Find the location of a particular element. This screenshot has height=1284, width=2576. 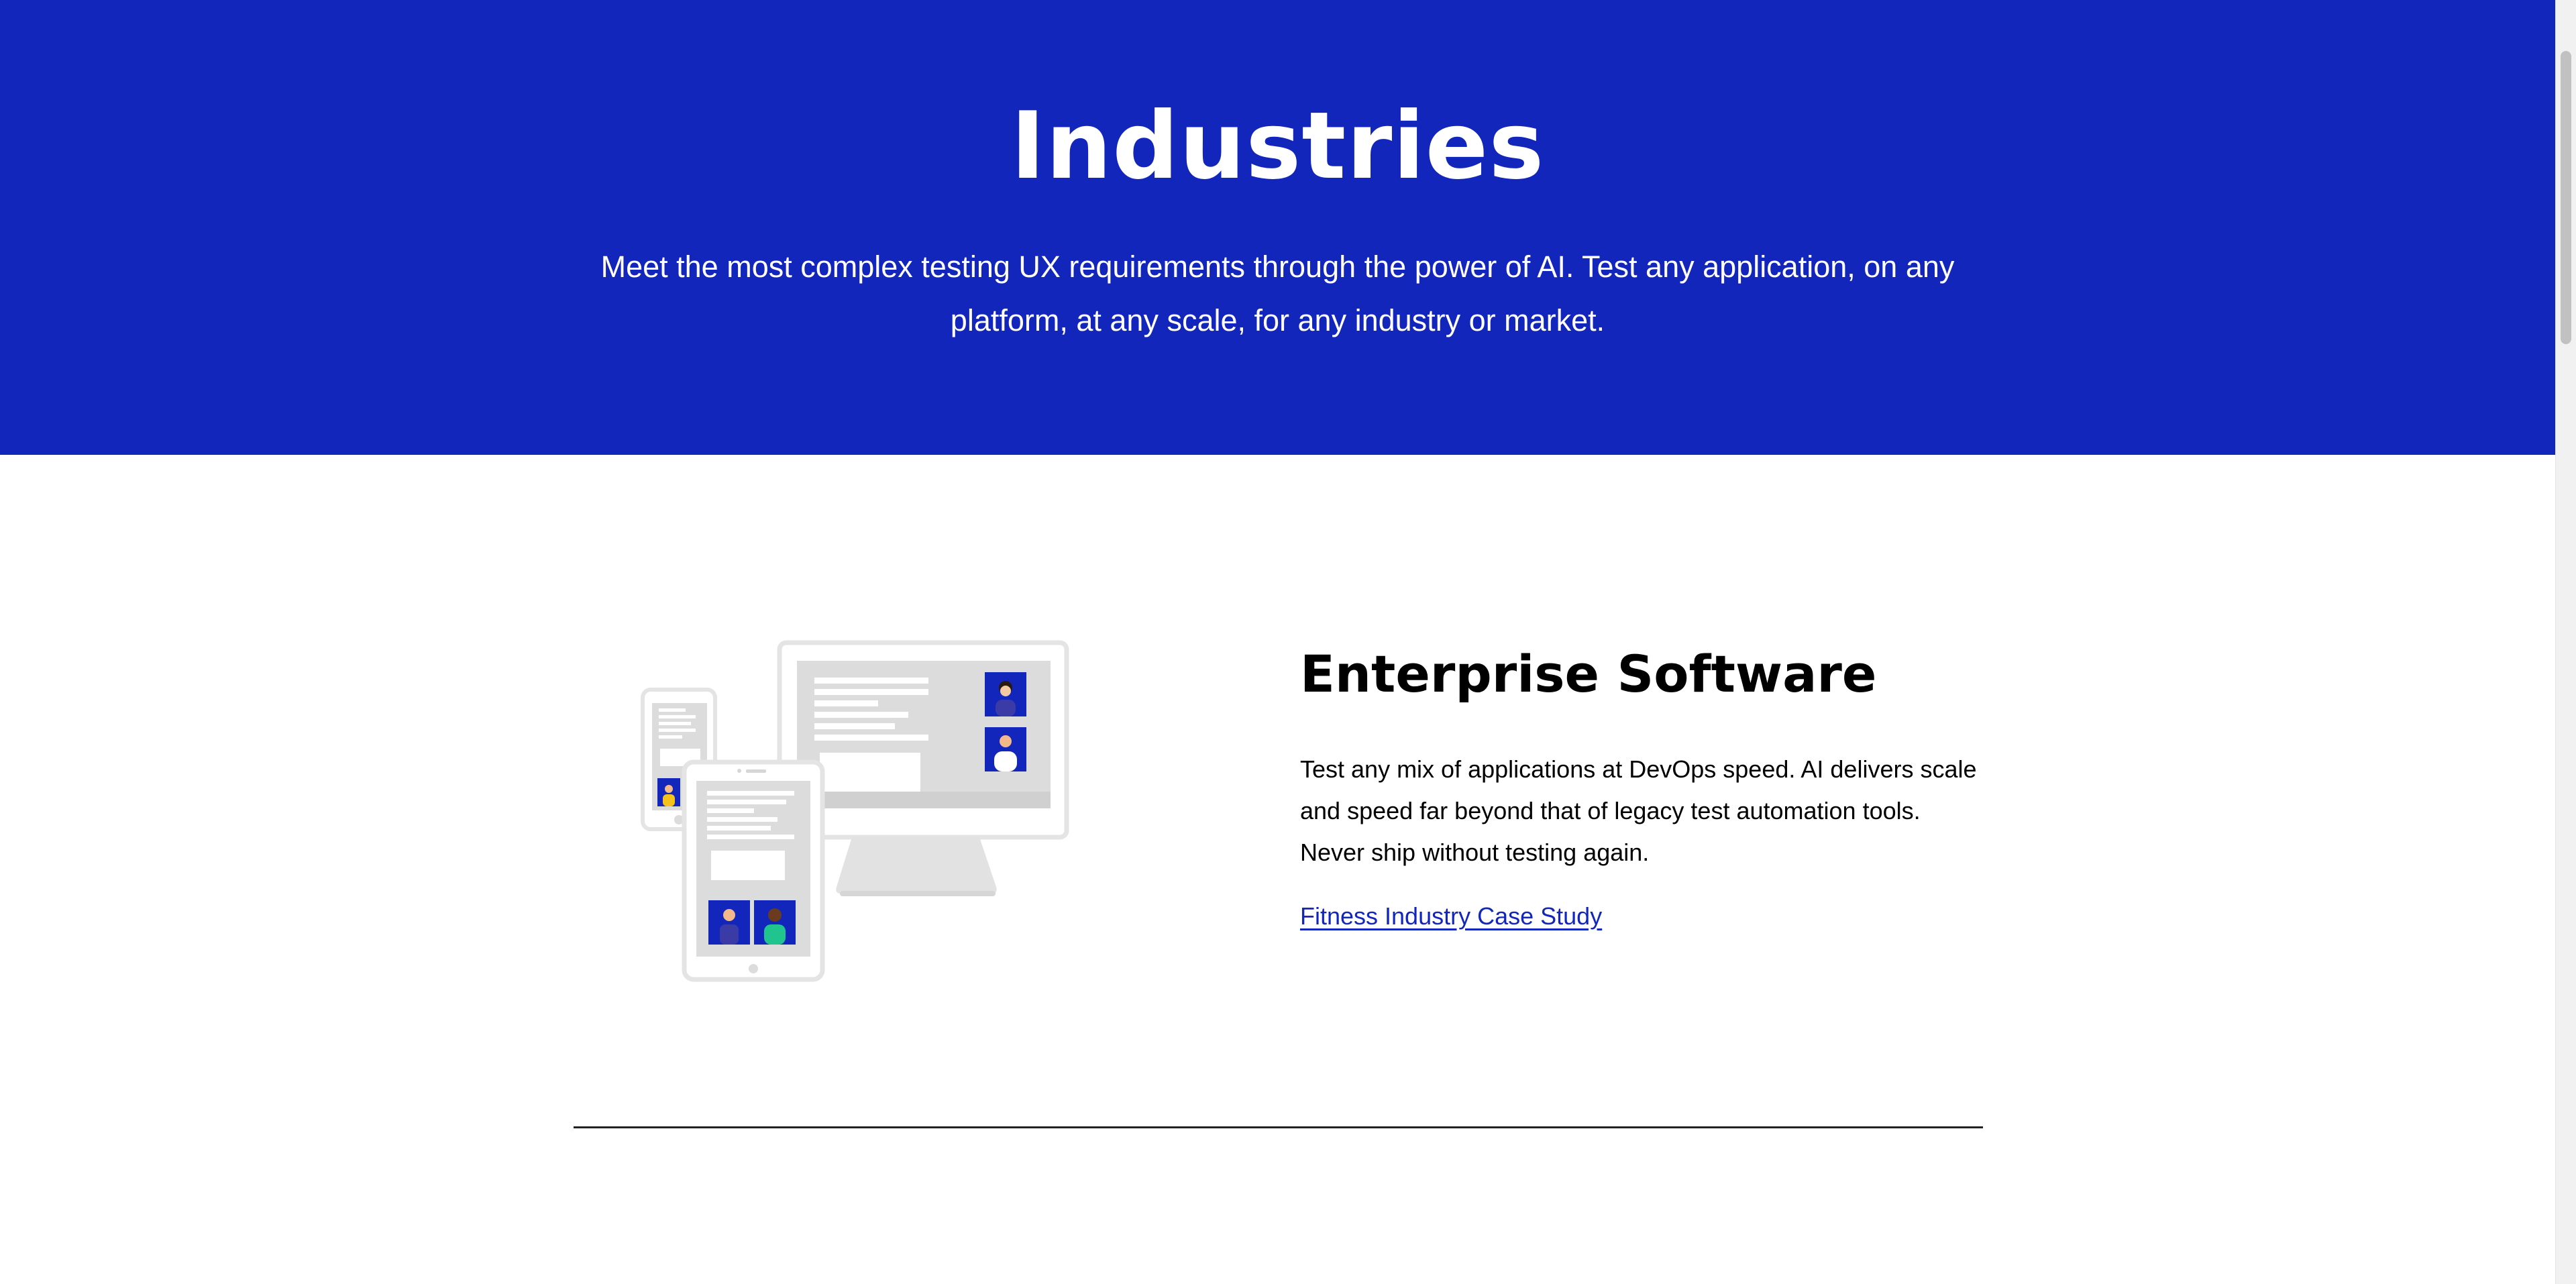

case-study-link: Fitness Industry Case Study is located at coordinates (1451, 916).